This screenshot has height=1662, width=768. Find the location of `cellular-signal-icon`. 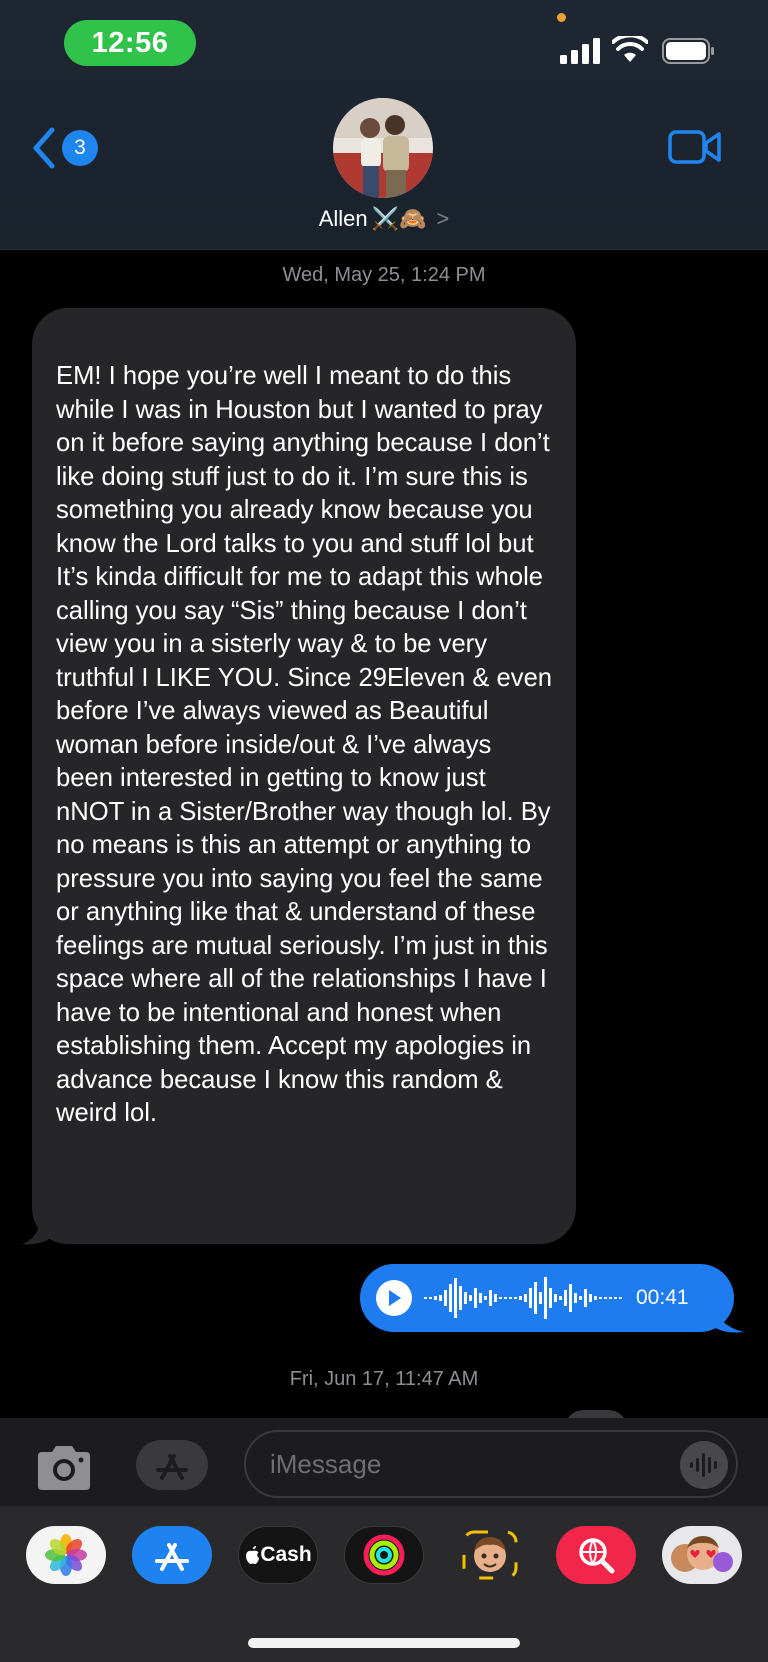

cellular-signal-icon is located at coordinates (580, 51).